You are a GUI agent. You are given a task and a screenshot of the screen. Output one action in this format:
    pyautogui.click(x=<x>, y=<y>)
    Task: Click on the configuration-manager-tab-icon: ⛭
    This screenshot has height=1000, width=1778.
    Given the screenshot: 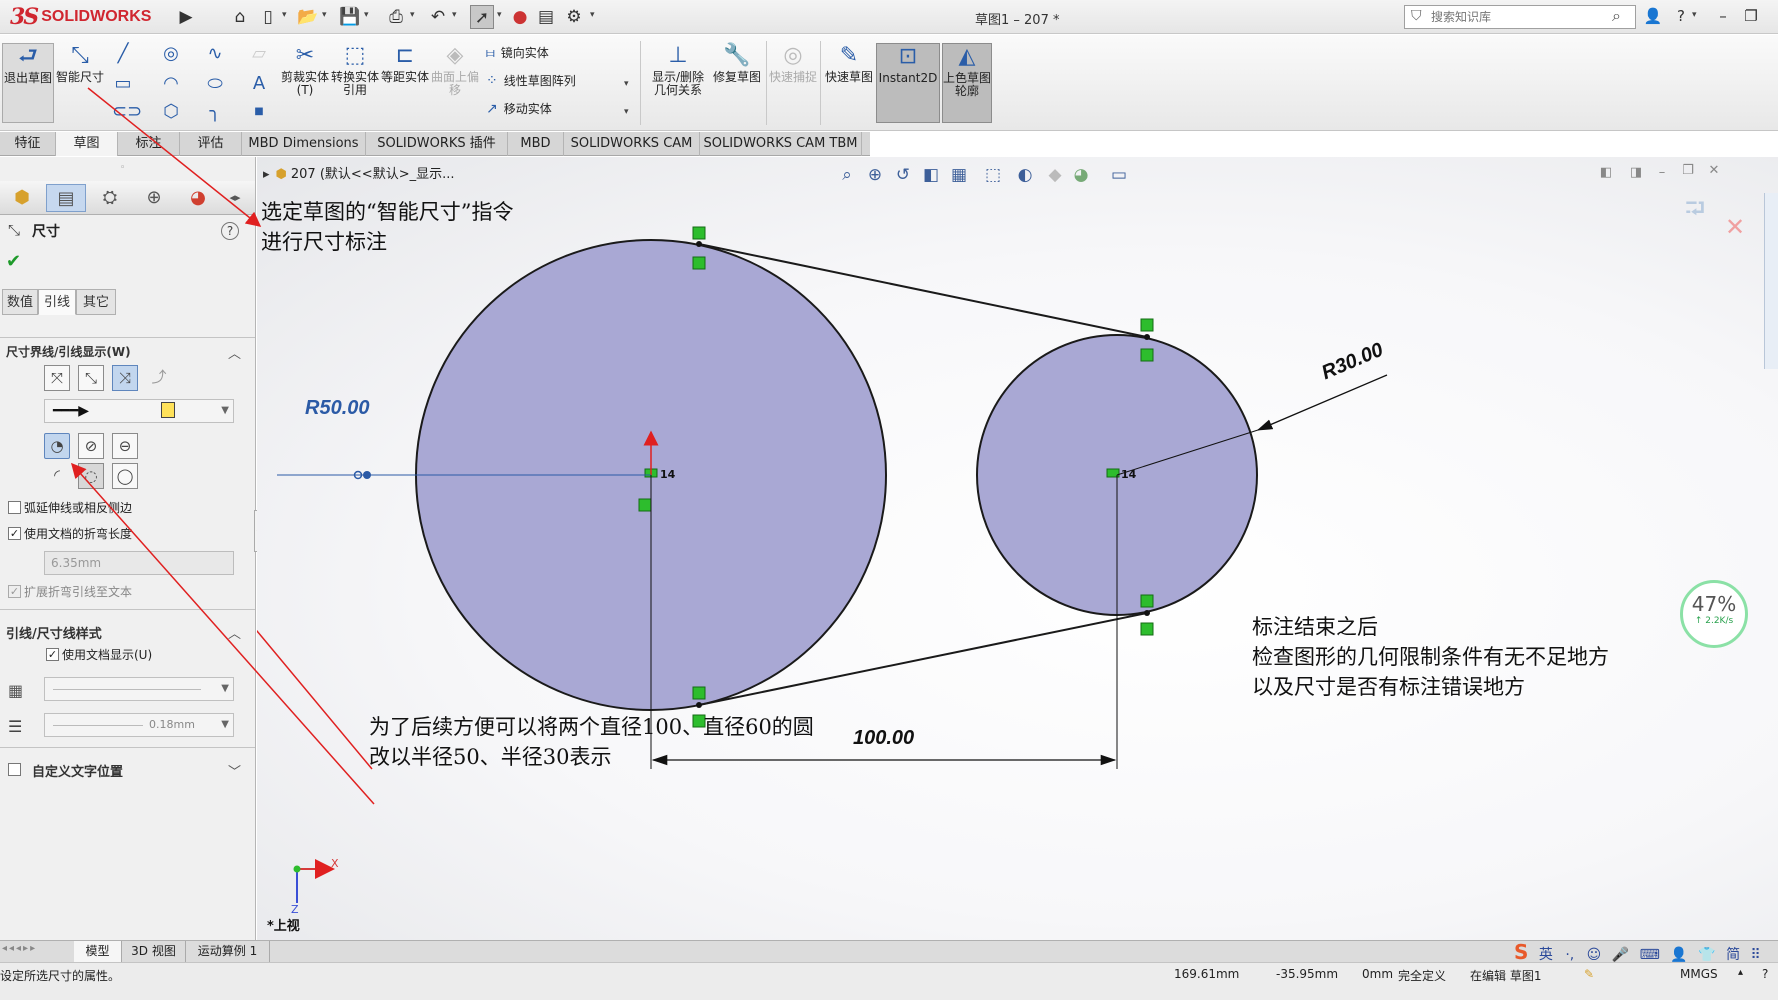 What is the action you would take?
    pyautogui.click(x=110, y=198)
    